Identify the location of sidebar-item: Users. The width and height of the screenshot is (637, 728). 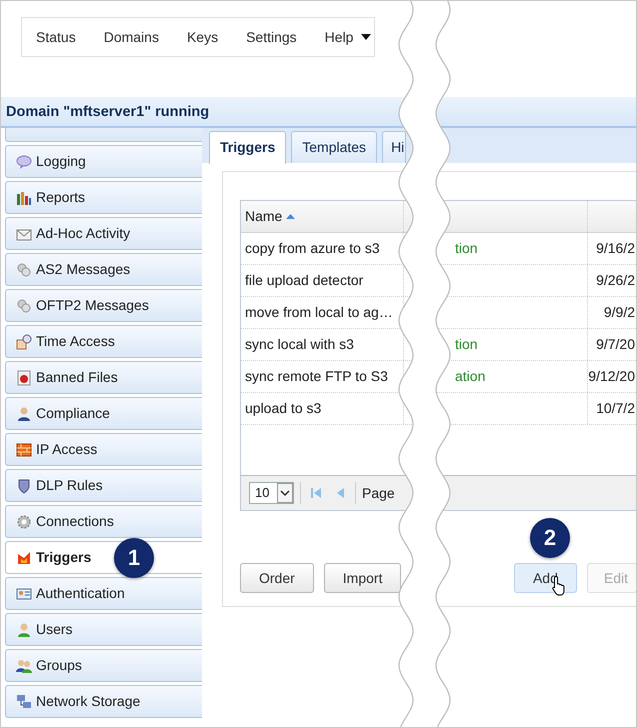
(103, 629).